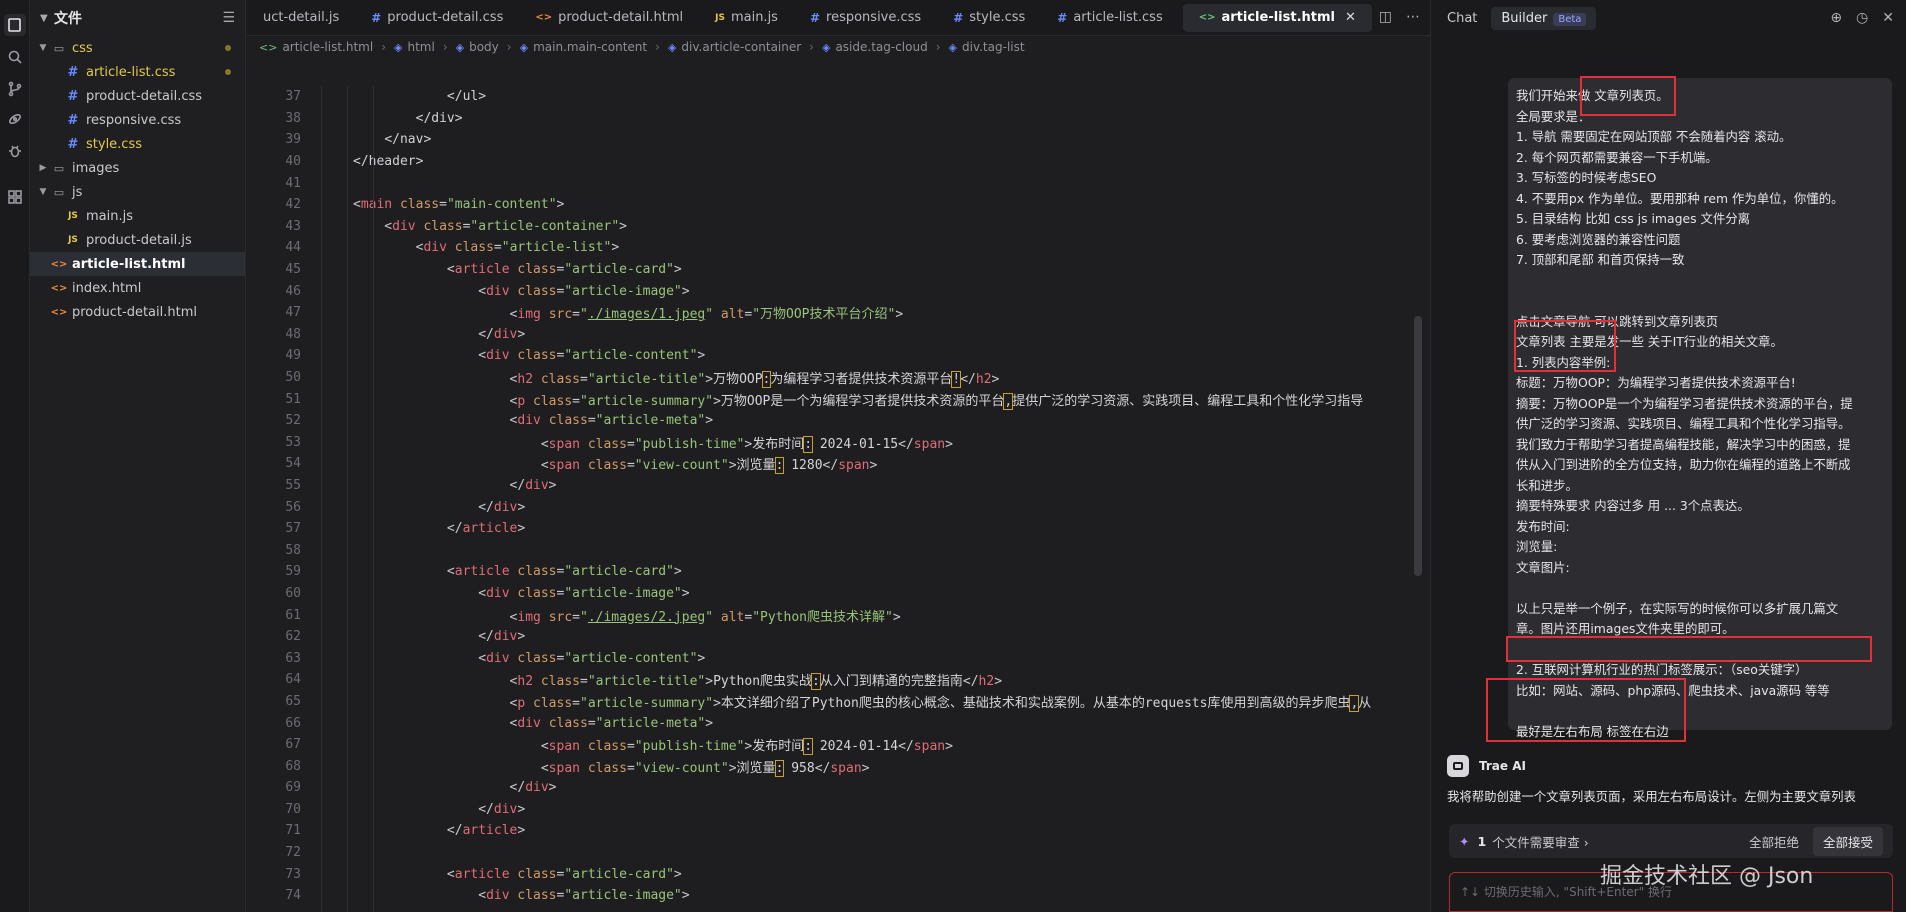  I want to click on code-line: 52 <div class="article-meta">, so click(838, 421).